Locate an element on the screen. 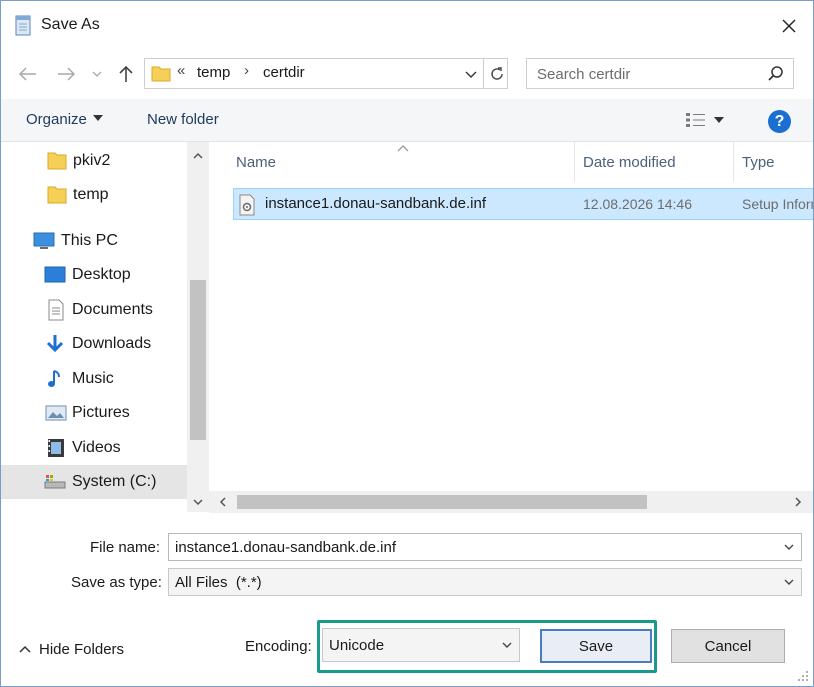  nav-item-desktop: Desktop is located at coordinates (94, 275).